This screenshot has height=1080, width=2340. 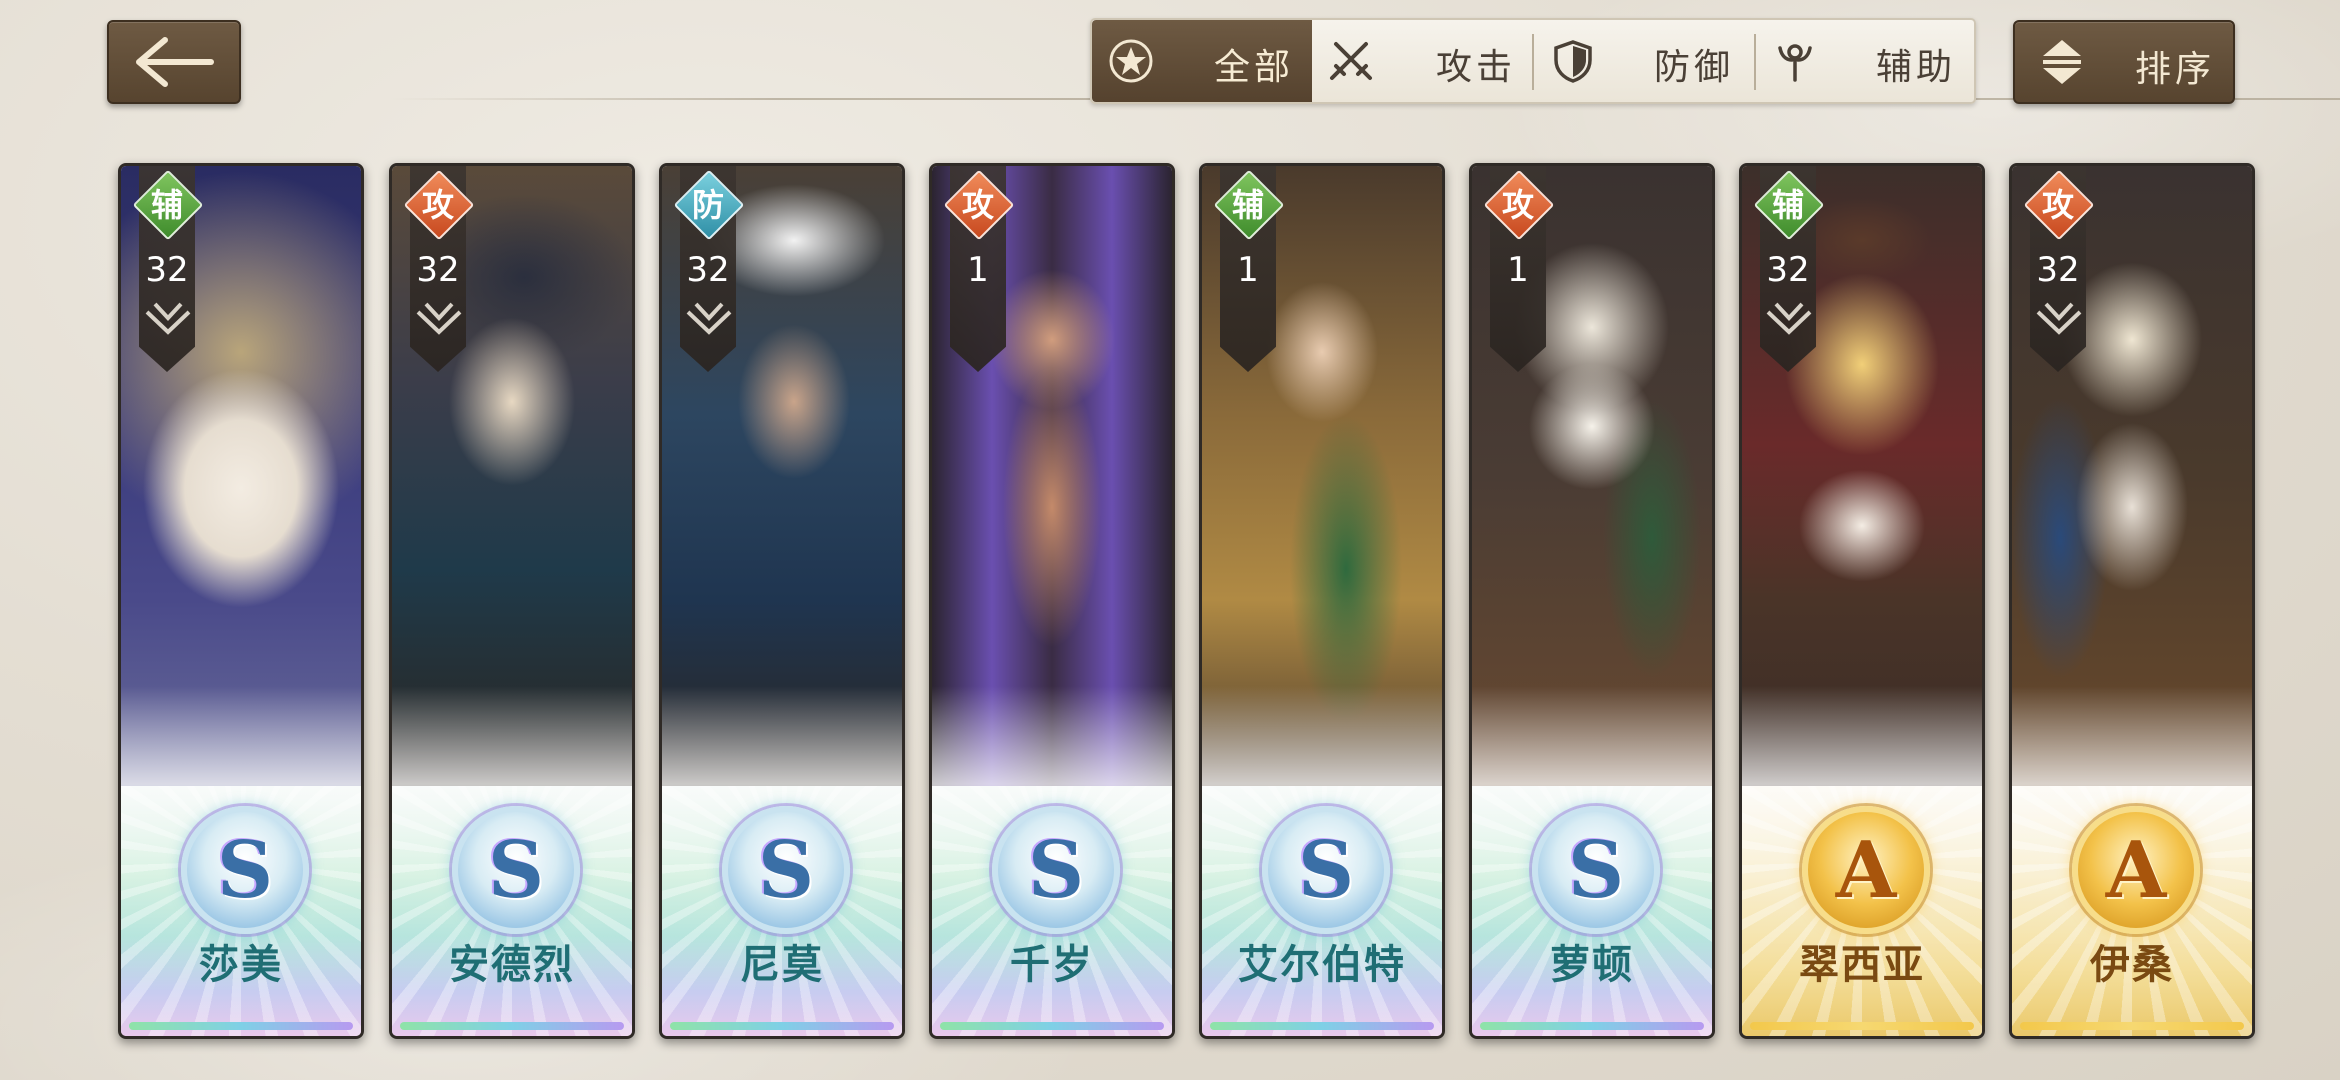 I want to click on tab-support-label: 辅助, so click(x=1916, y=67).